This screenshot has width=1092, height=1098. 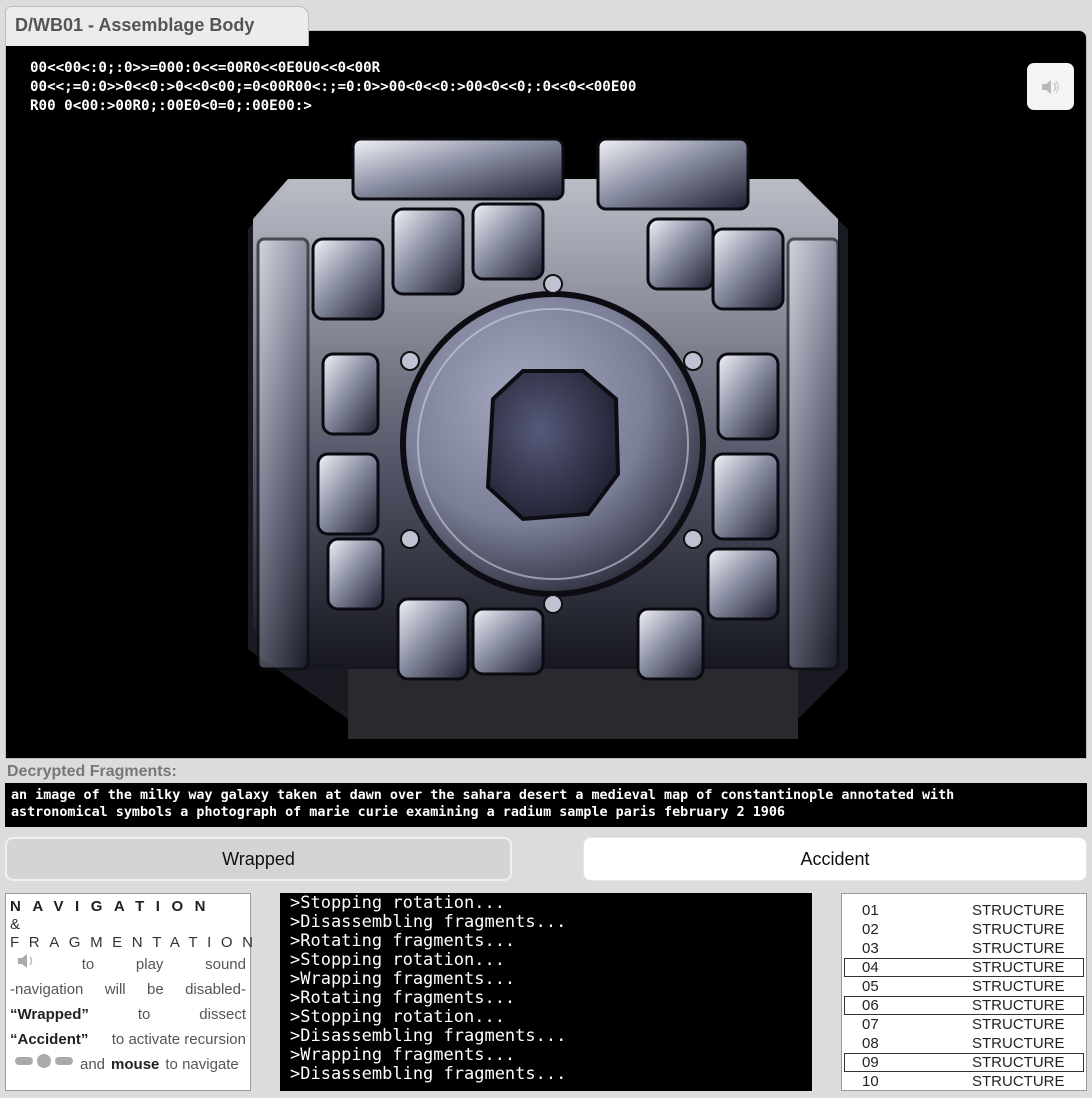 What do you see at coordinates (835, 859) in the screenshot?
I see `accident-button: Accident` at bounding box center [835, 859].